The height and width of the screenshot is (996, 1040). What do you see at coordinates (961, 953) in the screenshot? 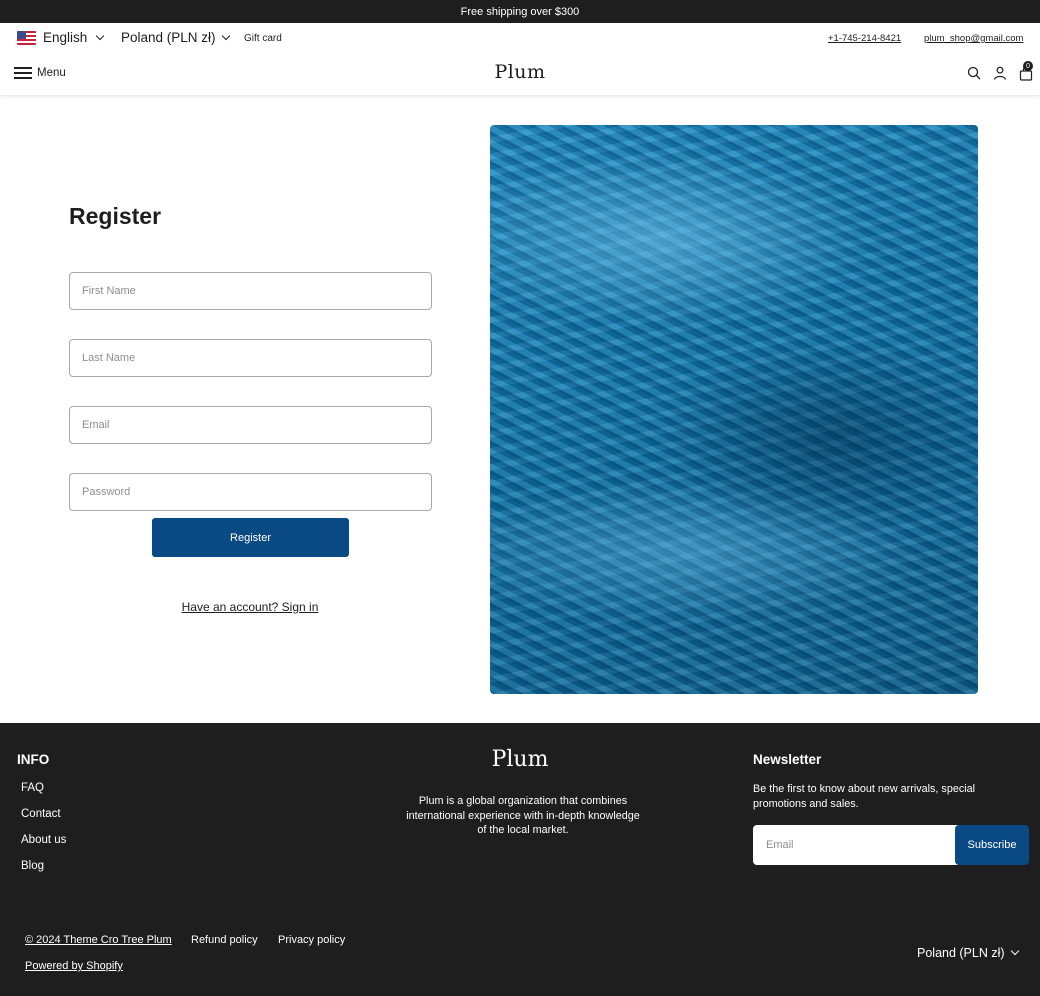
I see `footer-currency-label: Poland (PLN zł)` at bounding box center [961, 953].